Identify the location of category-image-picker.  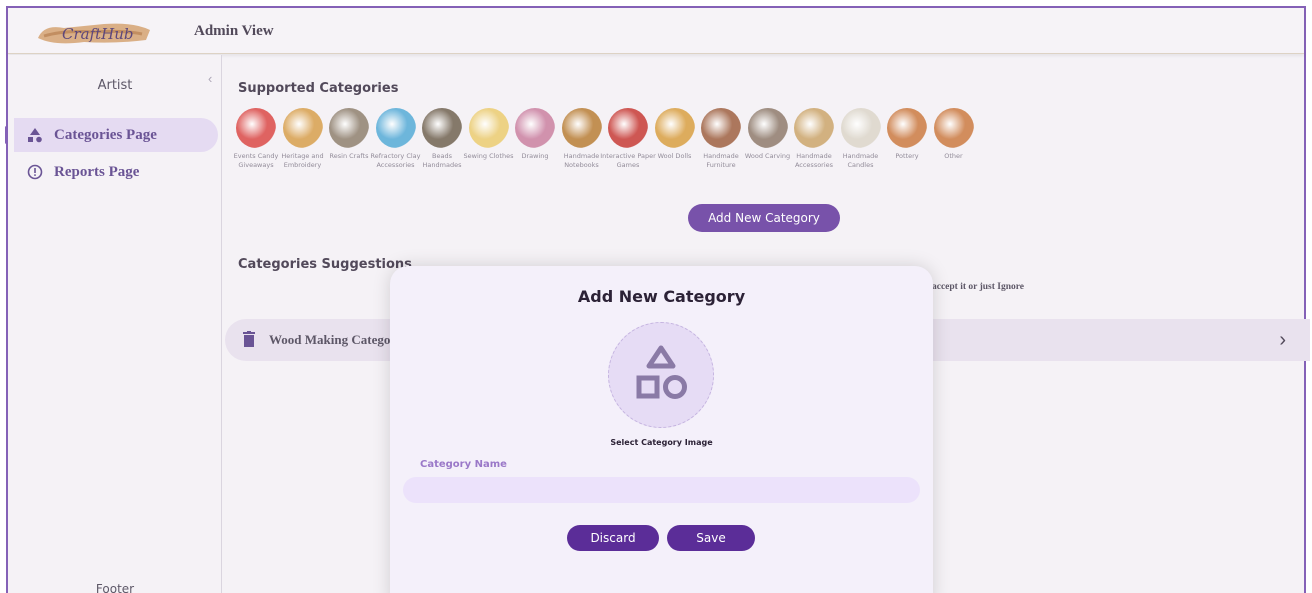
(661, 375).